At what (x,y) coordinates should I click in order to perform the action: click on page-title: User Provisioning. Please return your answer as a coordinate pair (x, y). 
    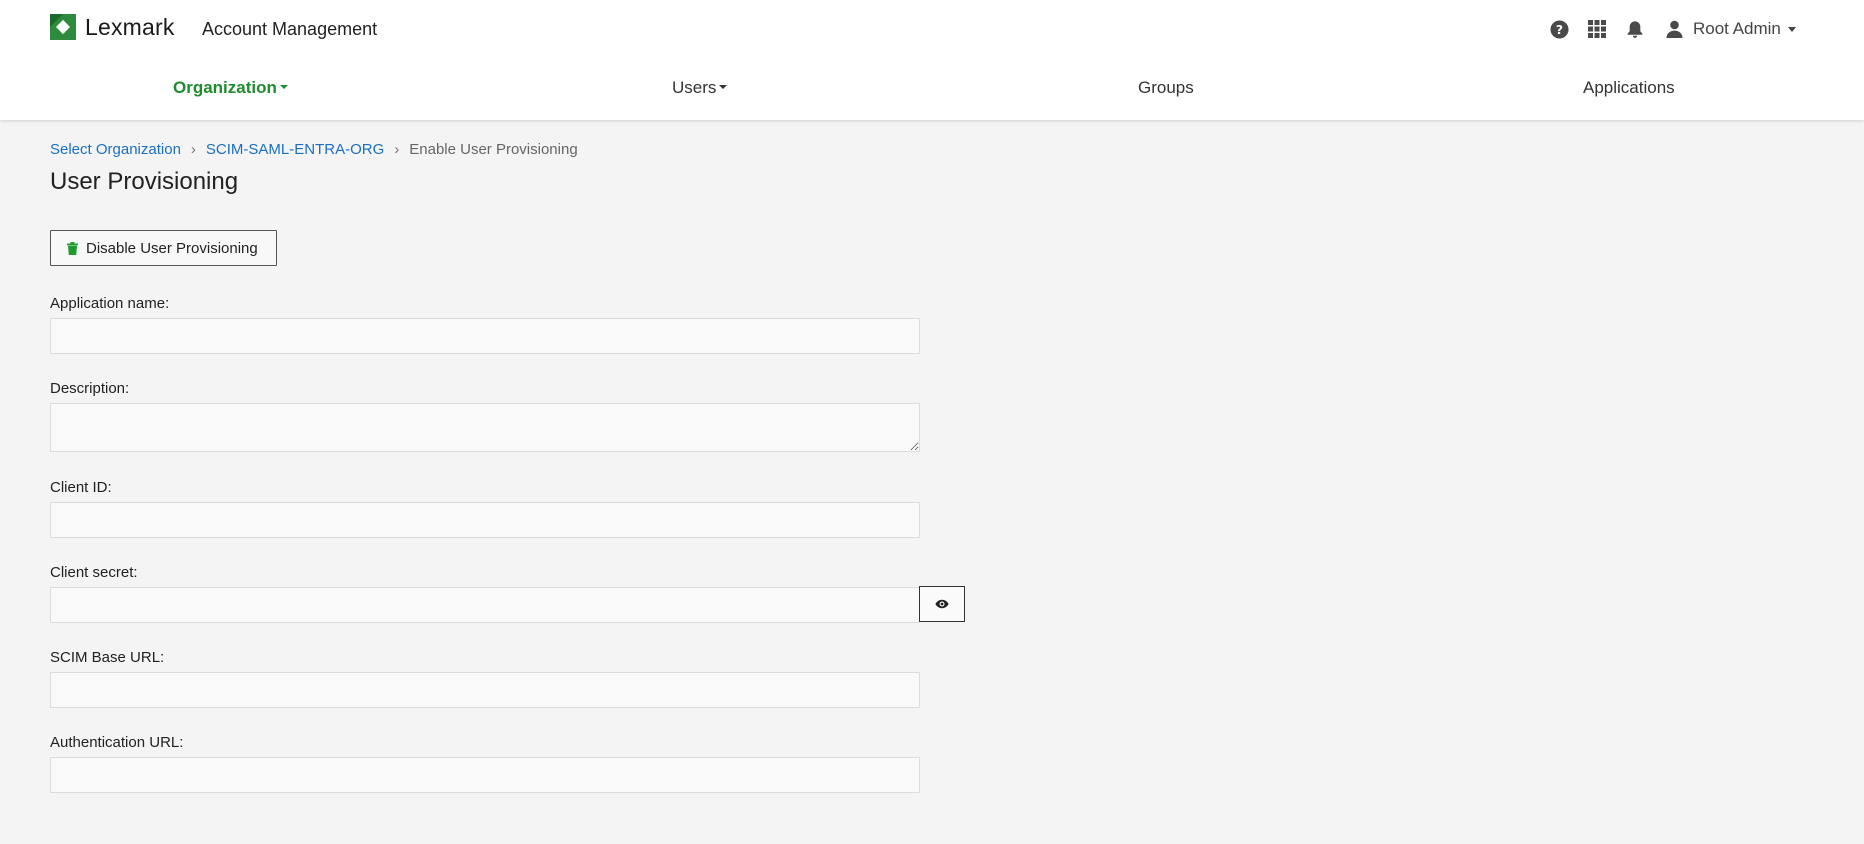
    Looking at the image, I should click on (144, 181).